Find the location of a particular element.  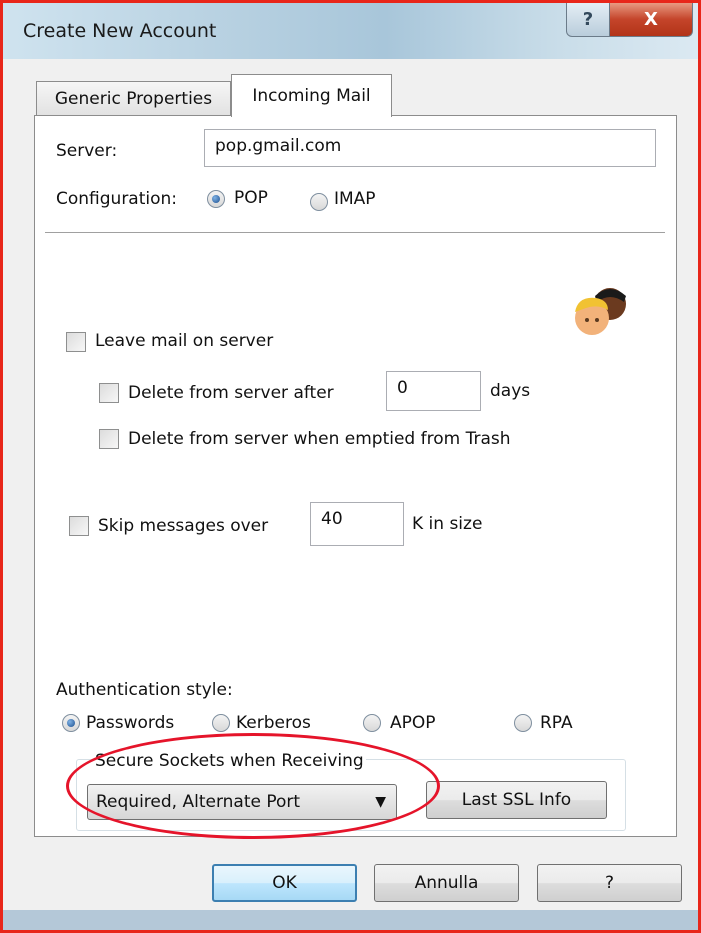

skip-size-input: 40 is located at coordinates (357, 524).